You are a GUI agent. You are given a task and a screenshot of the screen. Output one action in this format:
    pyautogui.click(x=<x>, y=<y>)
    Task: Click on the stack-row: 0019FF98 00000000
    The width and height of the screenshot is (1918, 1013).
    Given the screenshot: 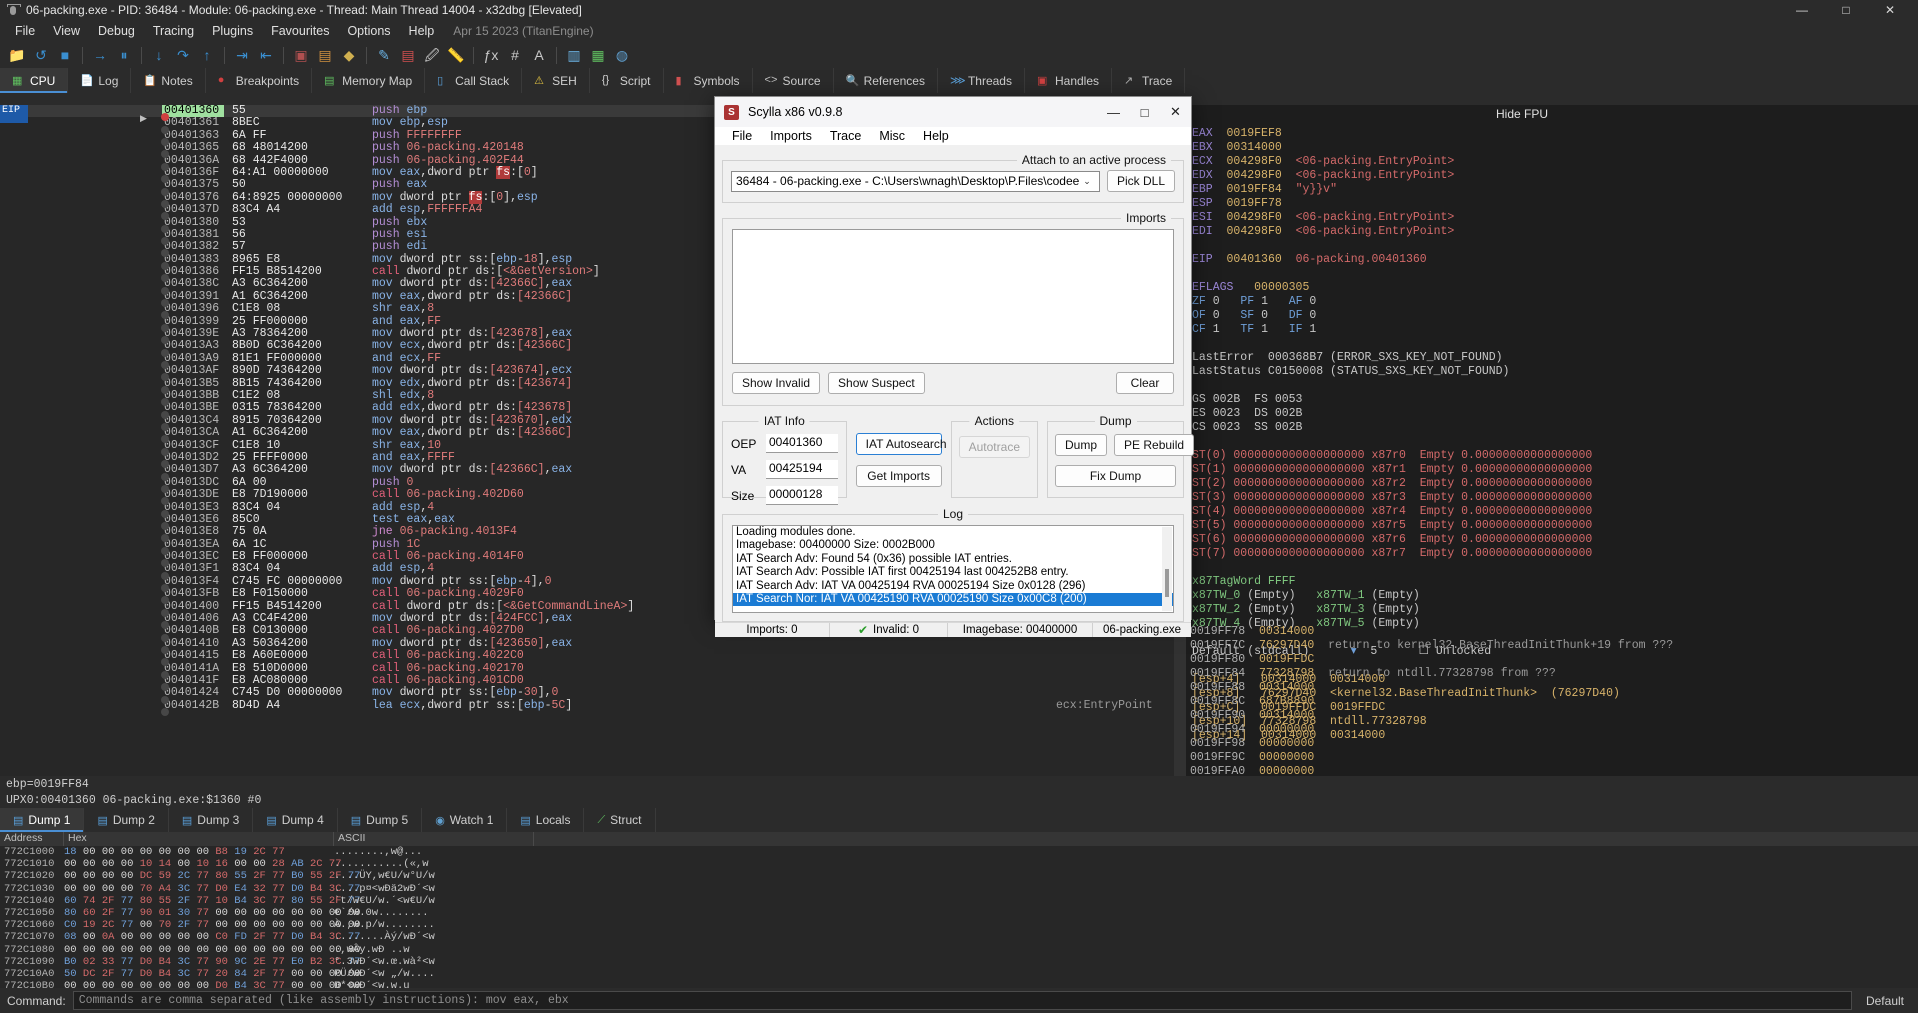 What is the action you would take?
    pyautogui.click(x=1431, y=744)
    